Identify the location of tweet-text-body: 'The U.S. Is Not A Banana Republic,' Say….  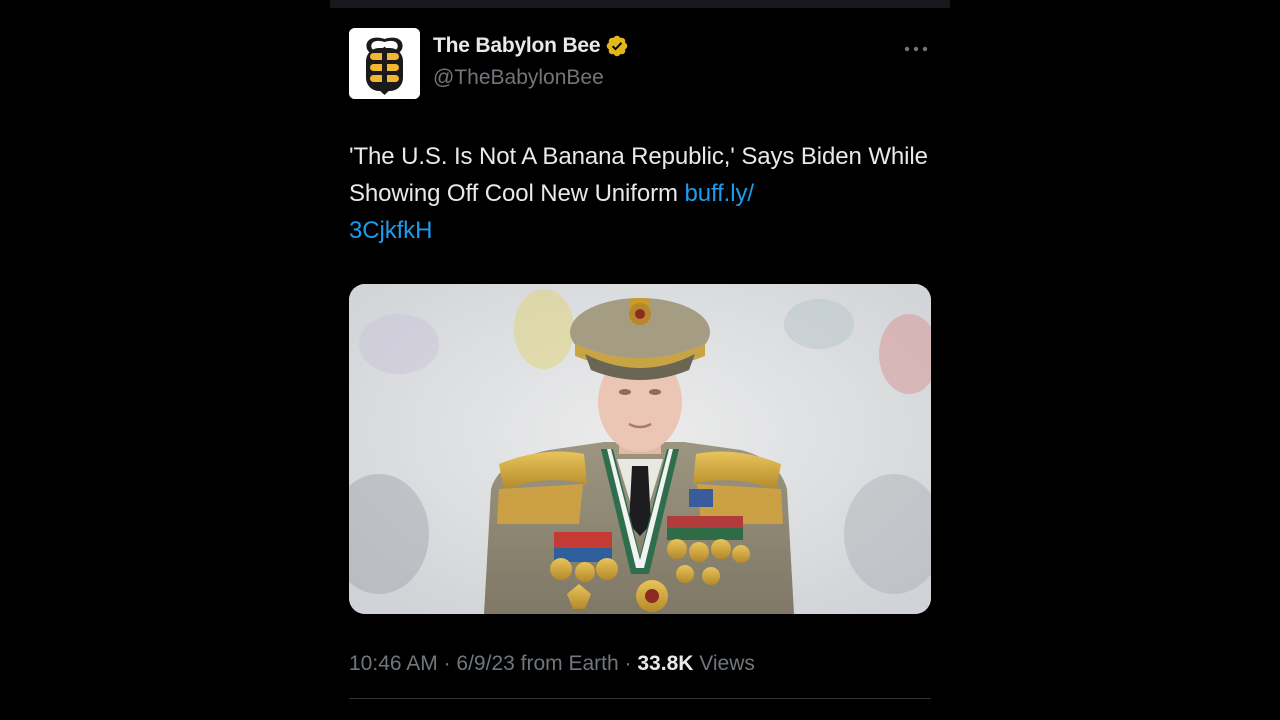
(638, 175).